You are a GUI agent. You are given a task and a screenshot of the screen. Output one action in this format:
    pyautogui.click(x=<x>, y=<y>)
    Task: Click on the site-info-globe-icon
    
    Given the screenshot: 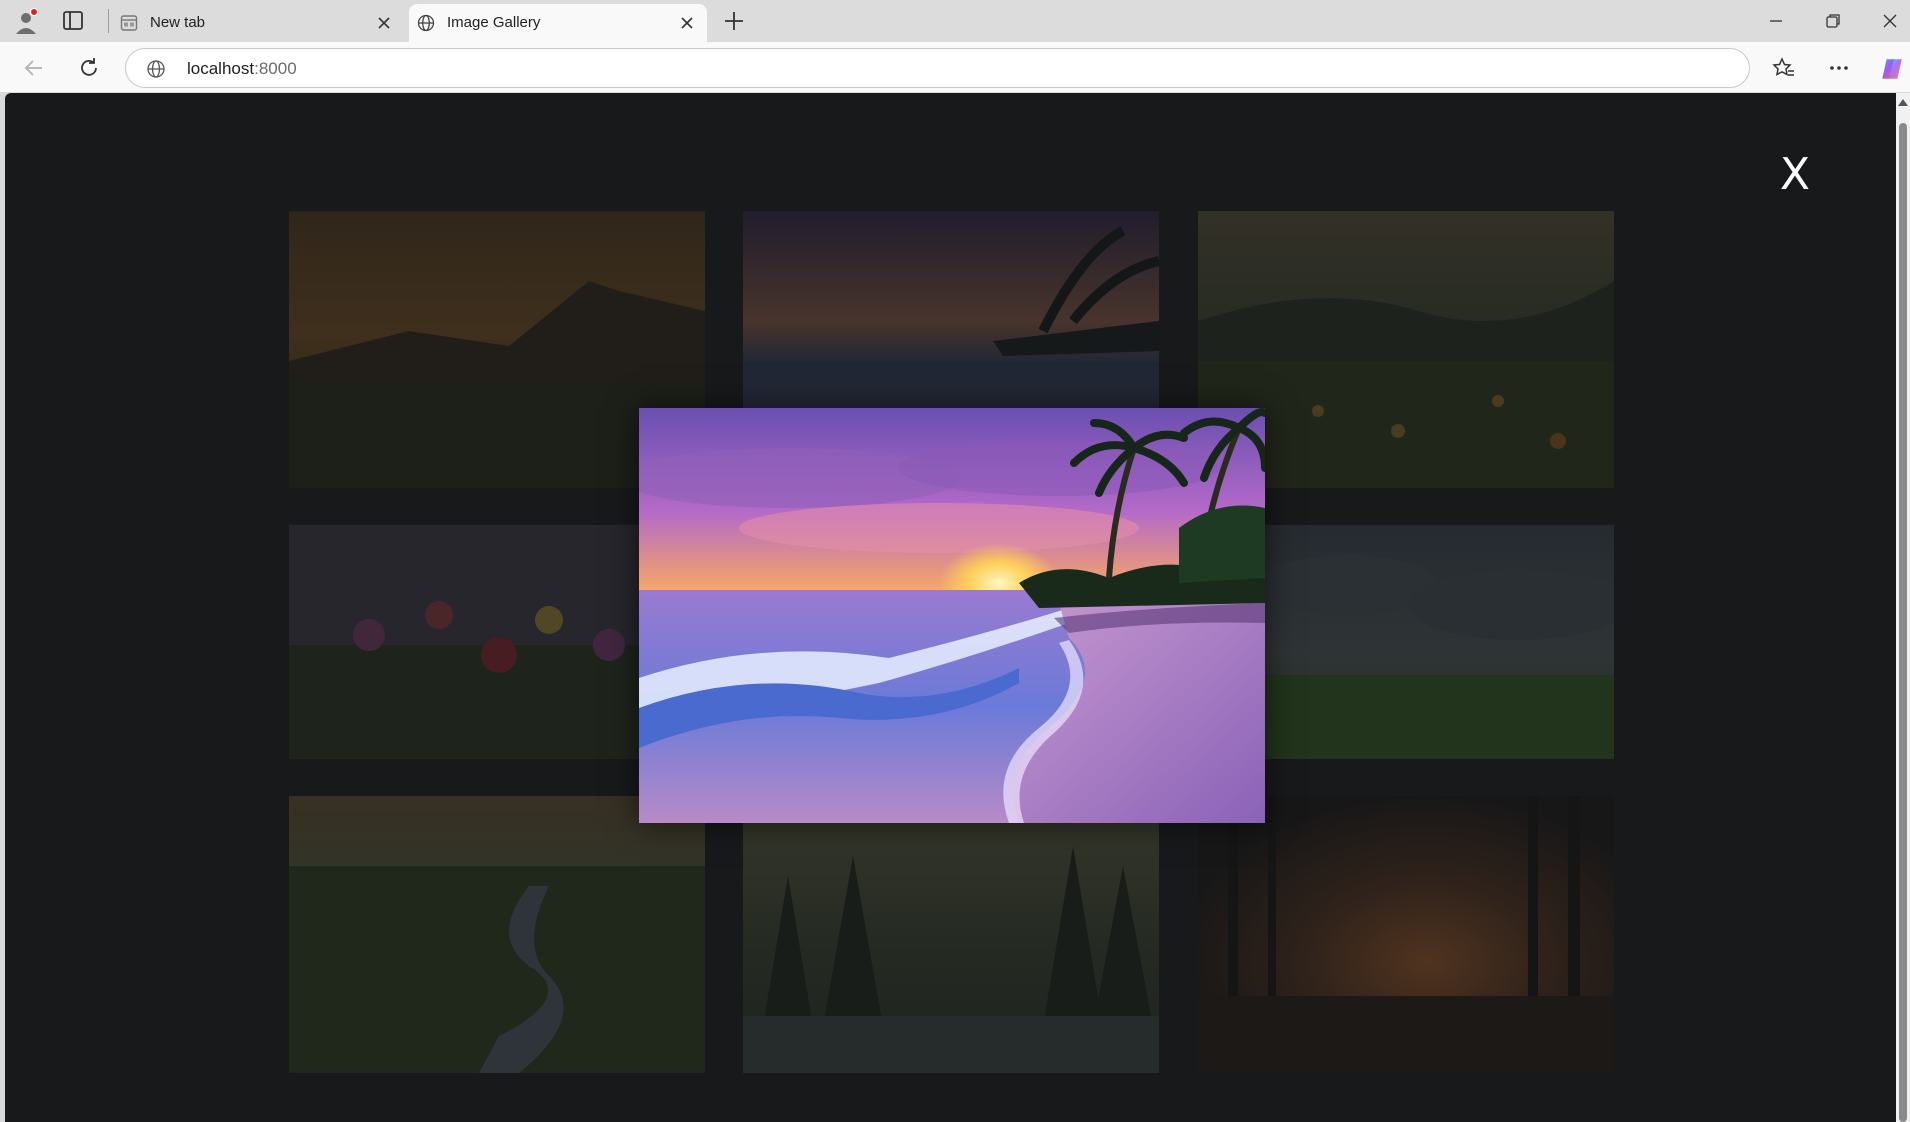 What is the action you would take?
    pyautogui.click(x=156, y=69)
    